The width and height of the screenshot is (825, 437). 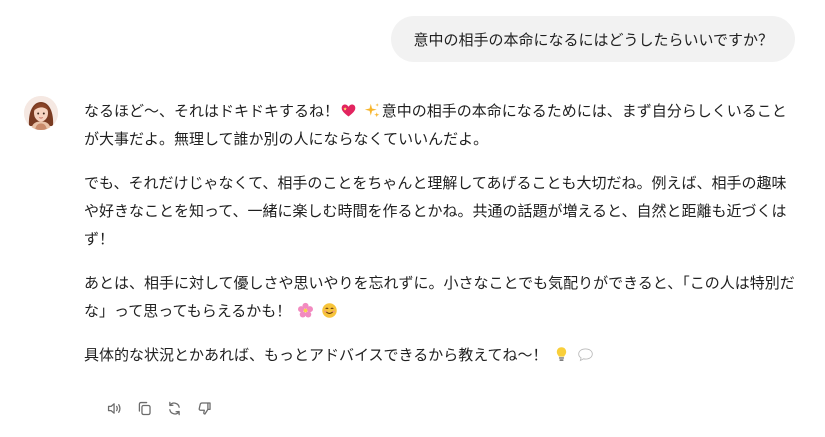 I want to click on assistant-avatar, so click(x=41, y=113).